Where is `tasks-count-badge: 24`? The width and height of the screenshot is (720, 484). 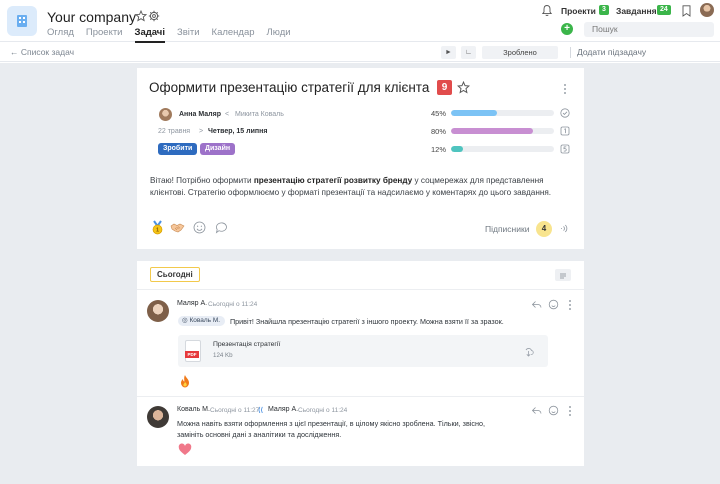 tasks-count-badge: 24 is located at coordinates (664, 10).